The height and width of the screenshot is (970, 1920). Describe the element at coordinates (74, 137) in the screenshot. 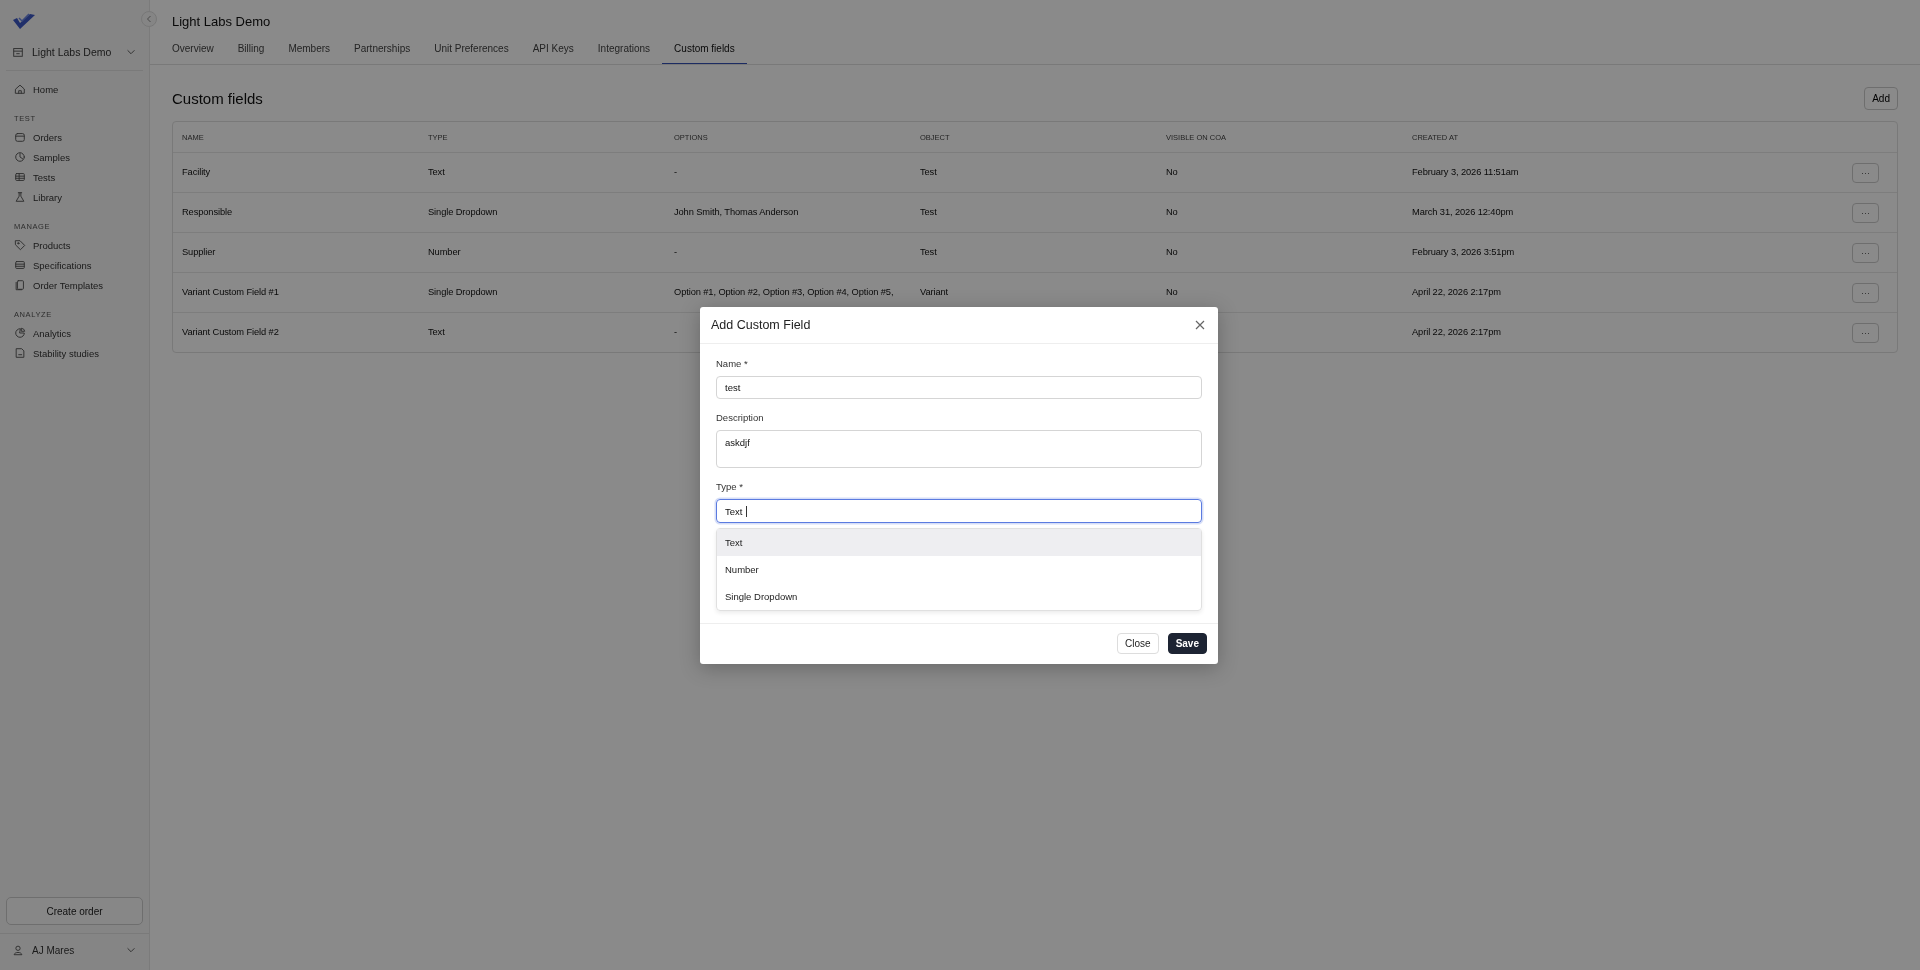

I see `sidebar-item: Orders` at that location.